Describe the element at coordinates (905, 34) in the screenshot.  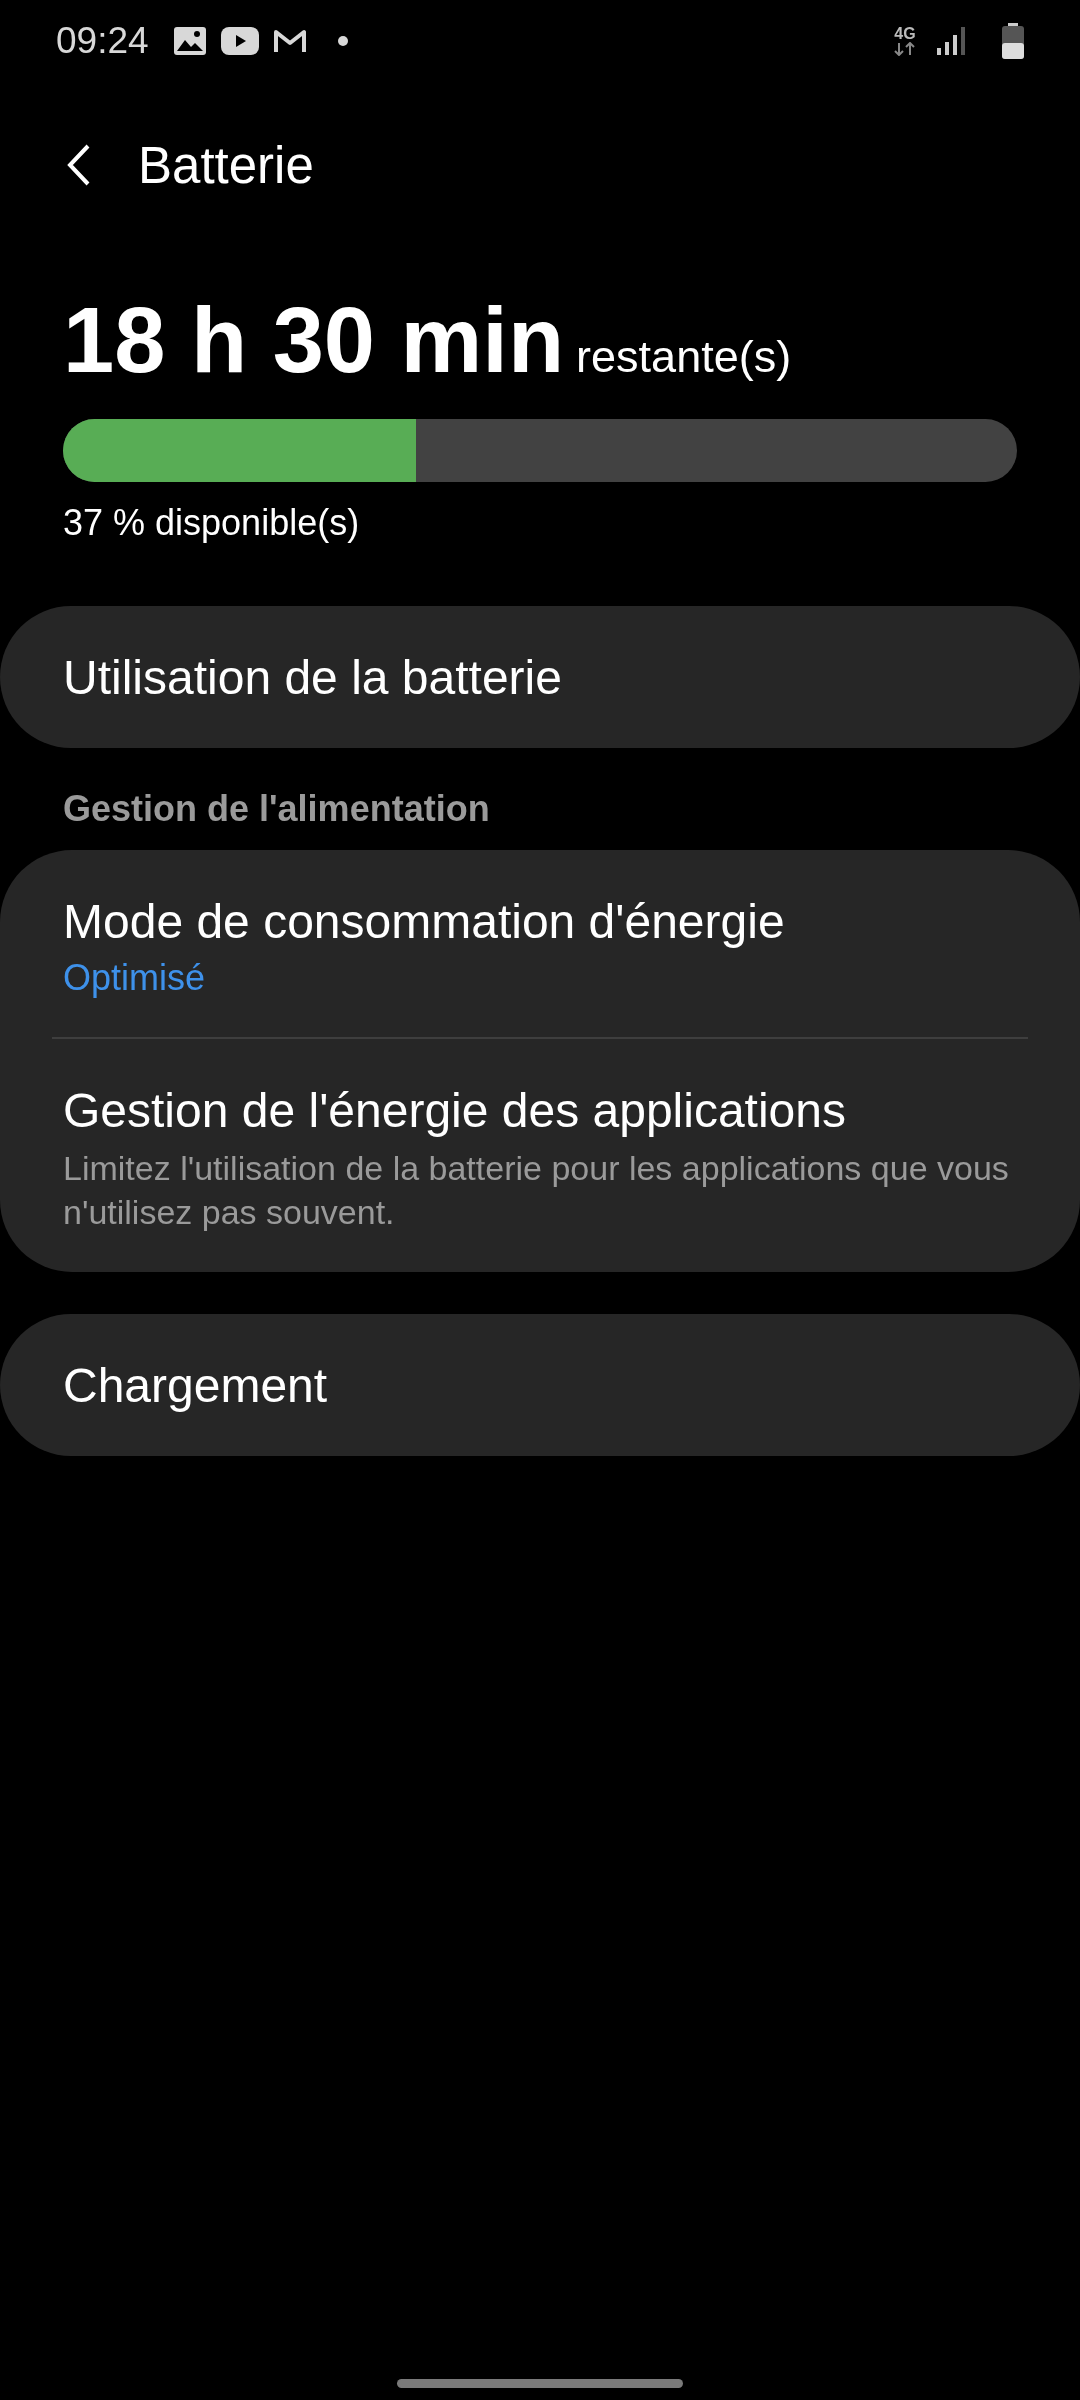
I see `network-type: 4G` at that location.